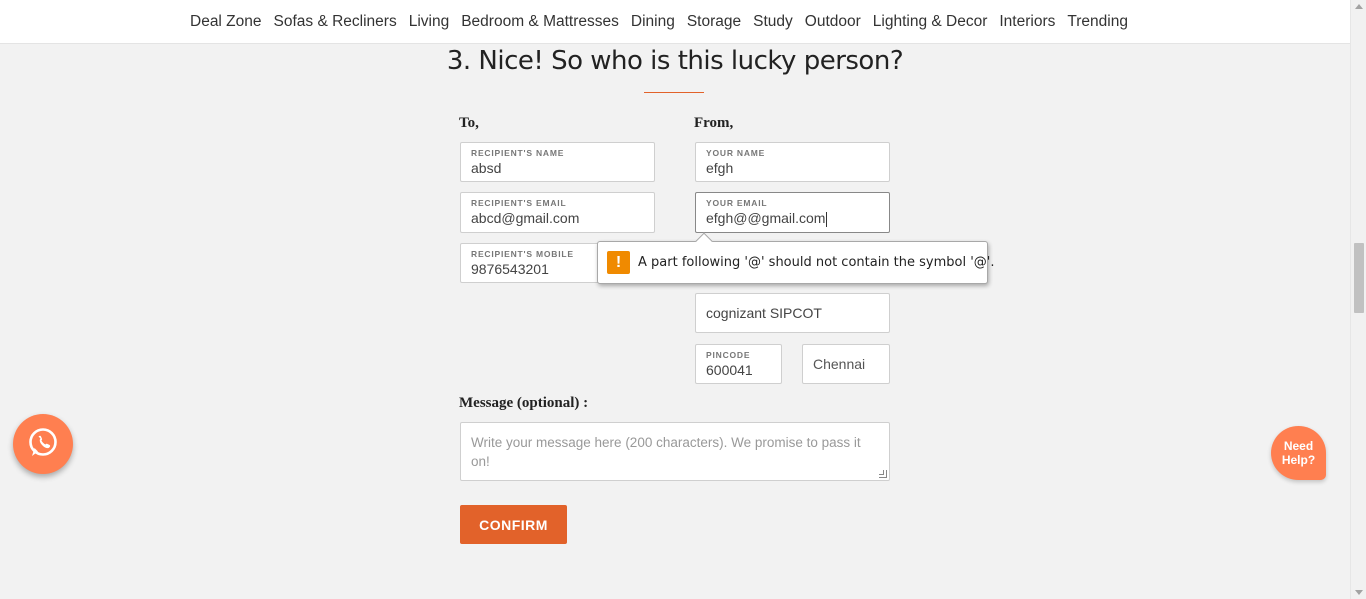 The height and width of the screenshot is (599, 1366). I want to click on nav-item-deal-zone: Deal Zone, so click(226, 22).